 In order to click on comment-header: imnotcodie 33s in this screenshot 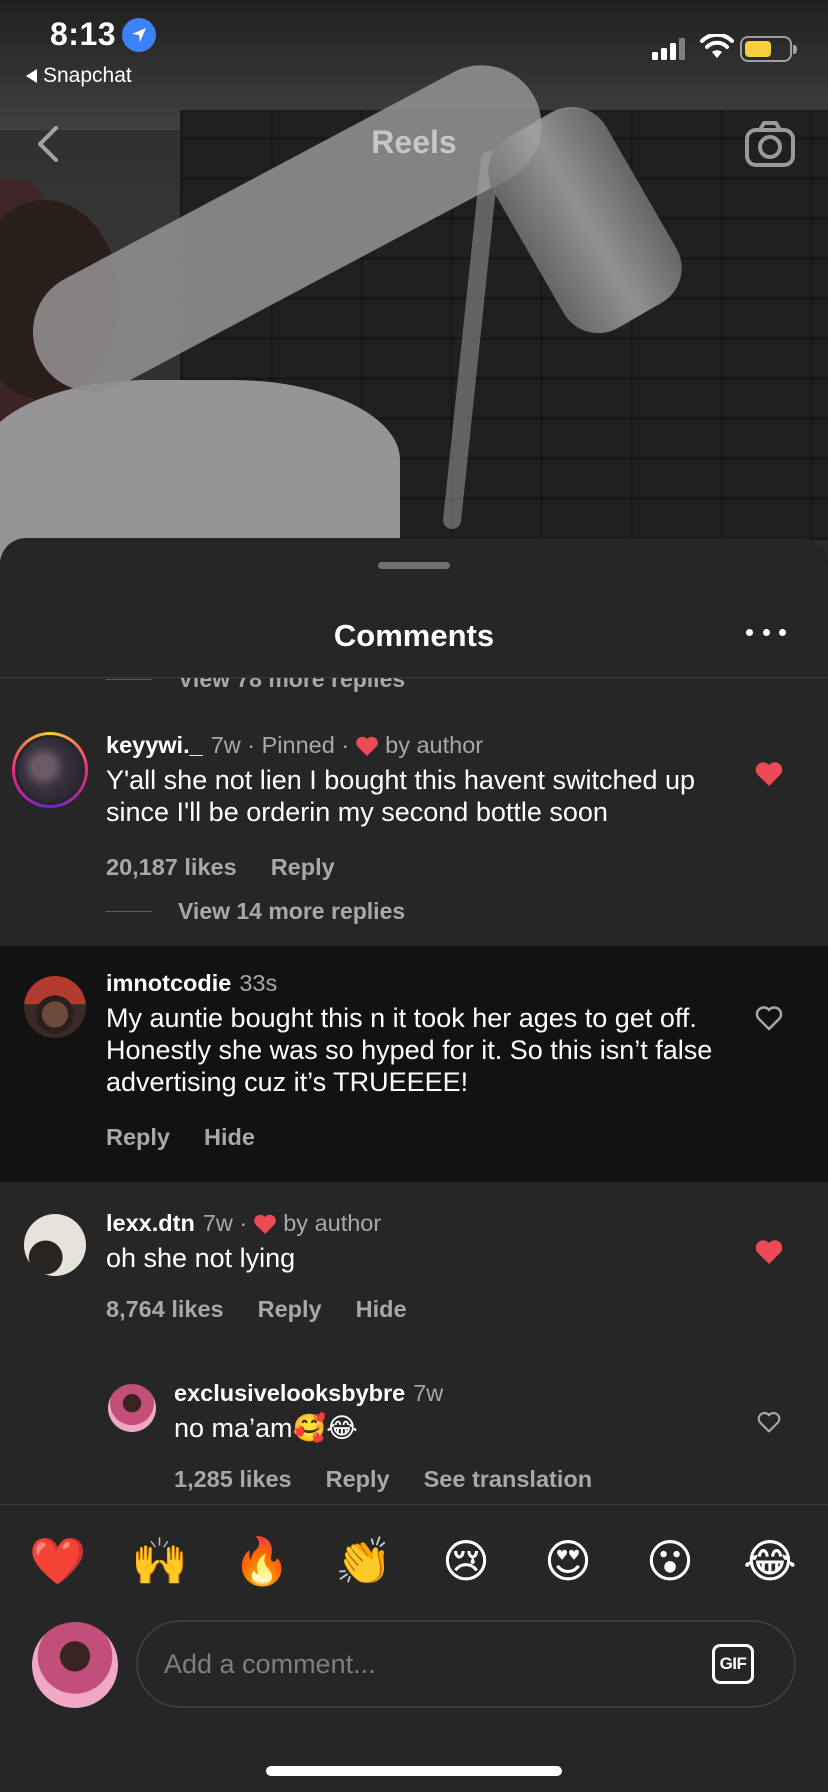, I will do `click(191, 983)`.